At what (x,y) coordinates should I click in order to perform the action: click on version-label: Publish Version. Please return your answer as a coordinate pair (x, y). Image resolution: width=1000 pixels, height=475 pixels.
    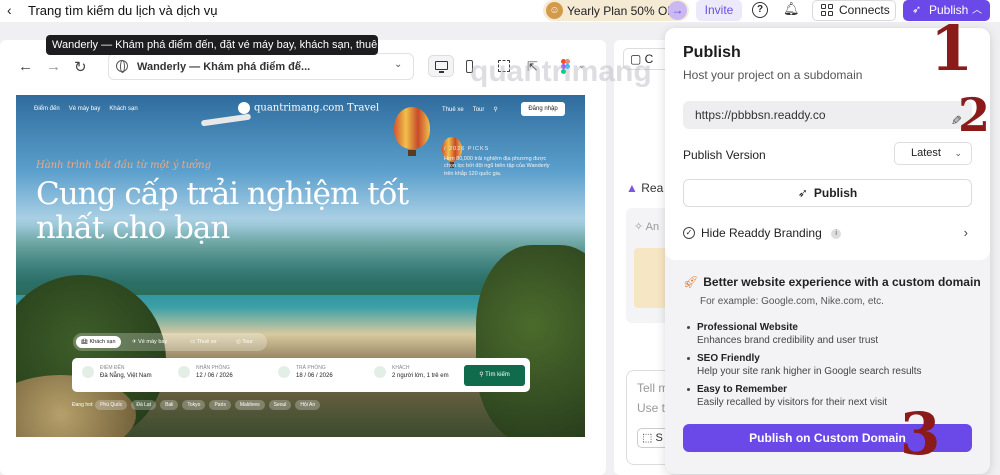
    Looking at the image, I should click on (724, 155).